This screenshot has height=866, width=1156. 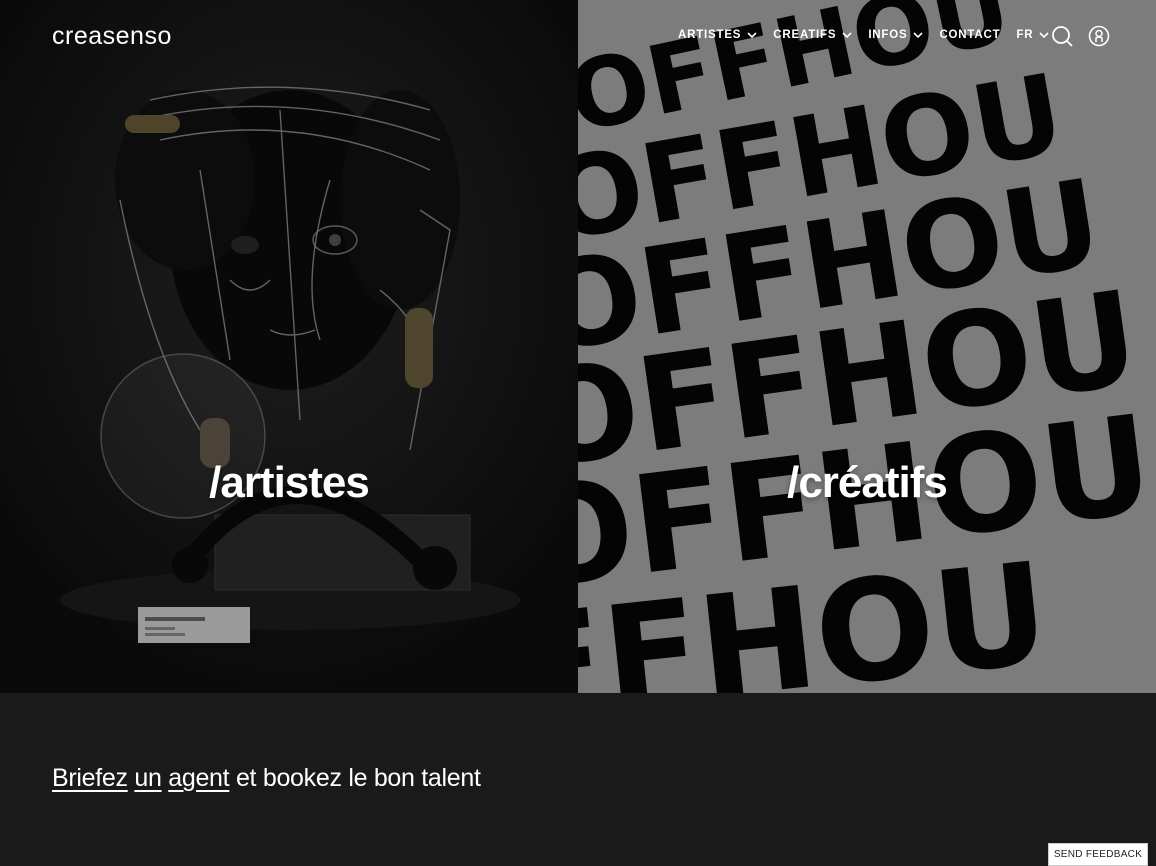 I want to click on nav-item-infos: INFOS, so click(x=896, y=35).